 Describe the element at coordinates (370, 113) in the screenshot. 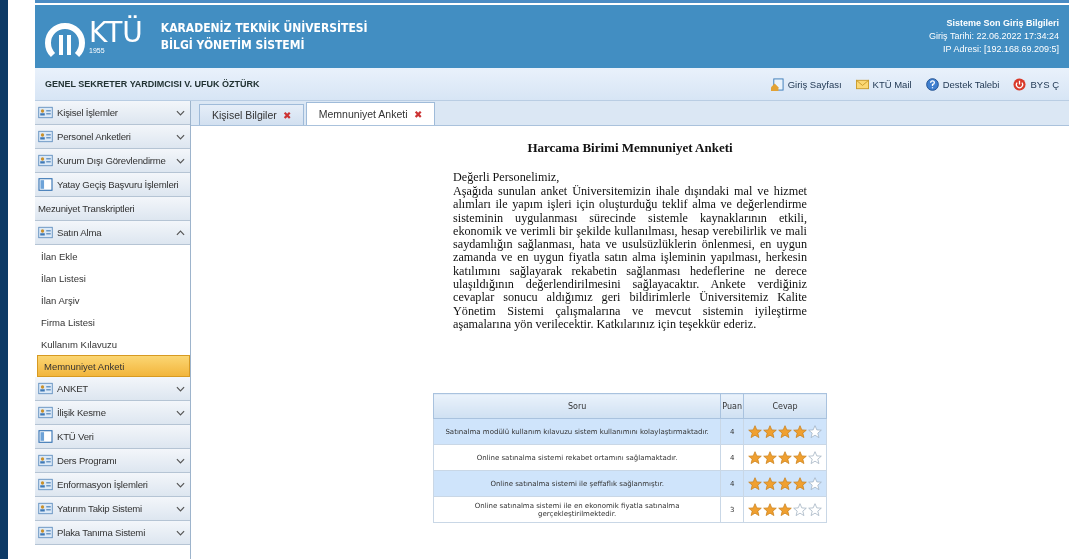

I see `tab: Memnuniyet Anketi ✖` at that location.